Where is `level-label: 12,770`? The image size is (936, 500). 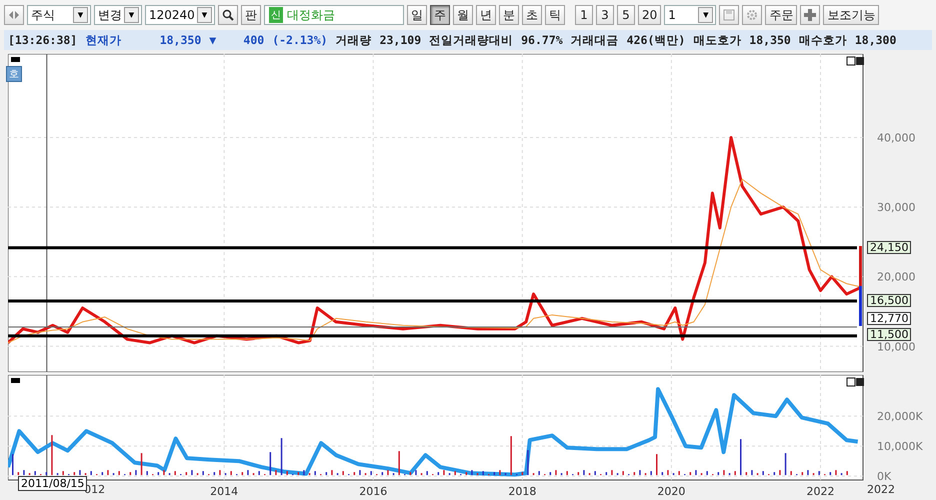
level-label: 12,770 is located at coordinates (889, 318).